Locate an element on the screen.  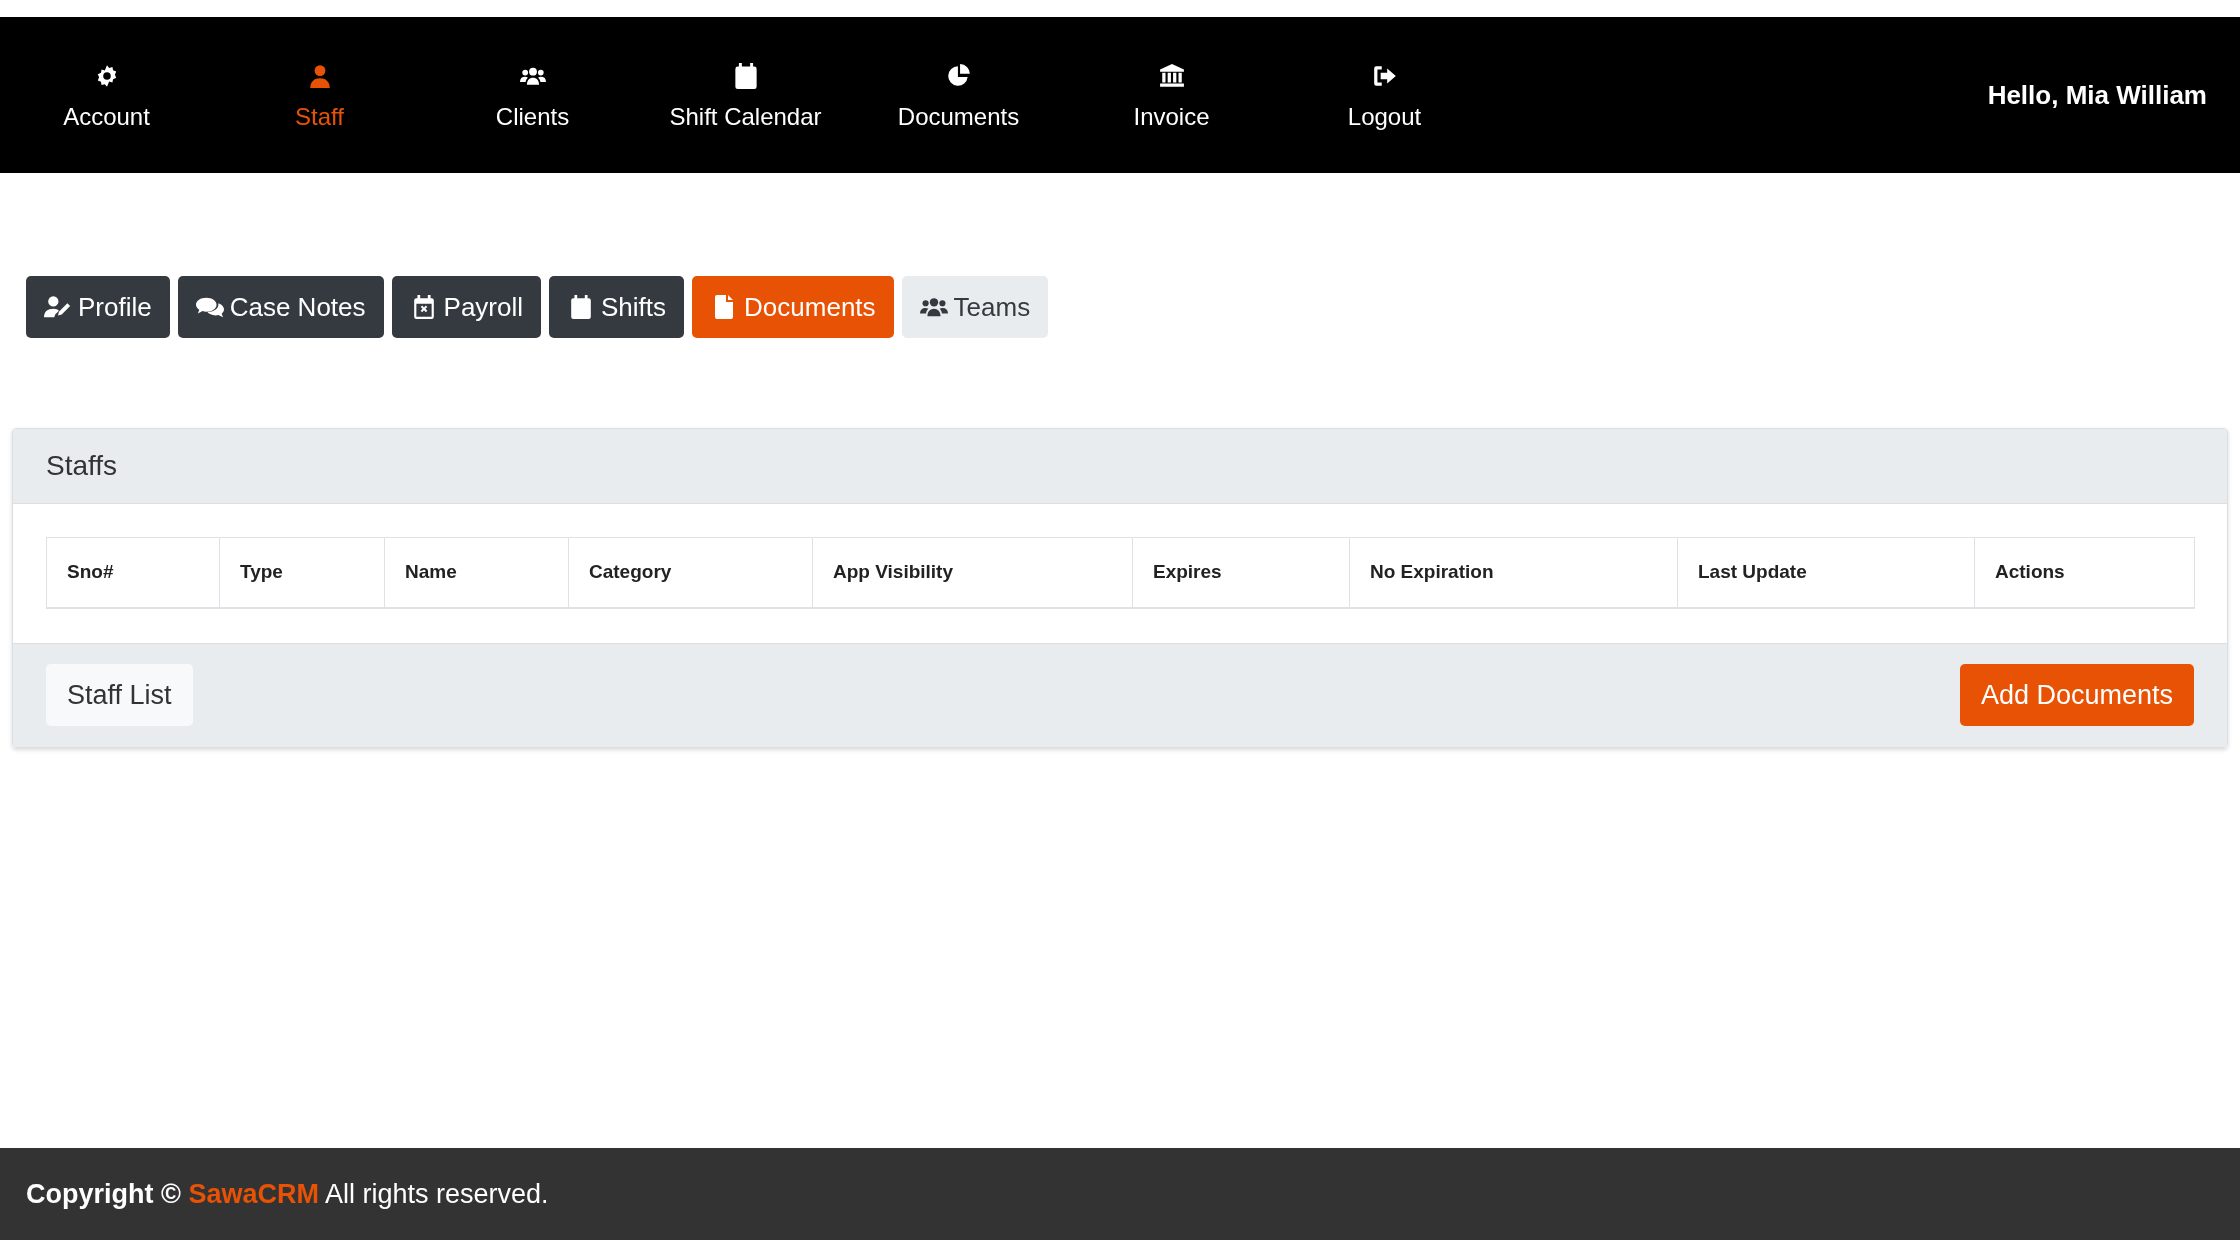
column-header: No Expiration is located at coordinates (1513, 572).